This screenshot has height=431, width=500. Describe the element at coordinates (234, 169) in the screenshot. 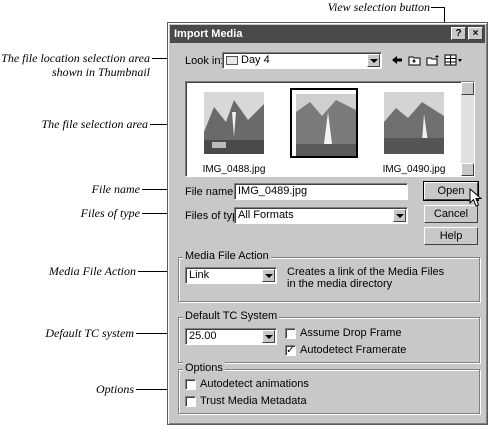

I see `thumbnail-caption: IMG_0488.jpg` at that location.